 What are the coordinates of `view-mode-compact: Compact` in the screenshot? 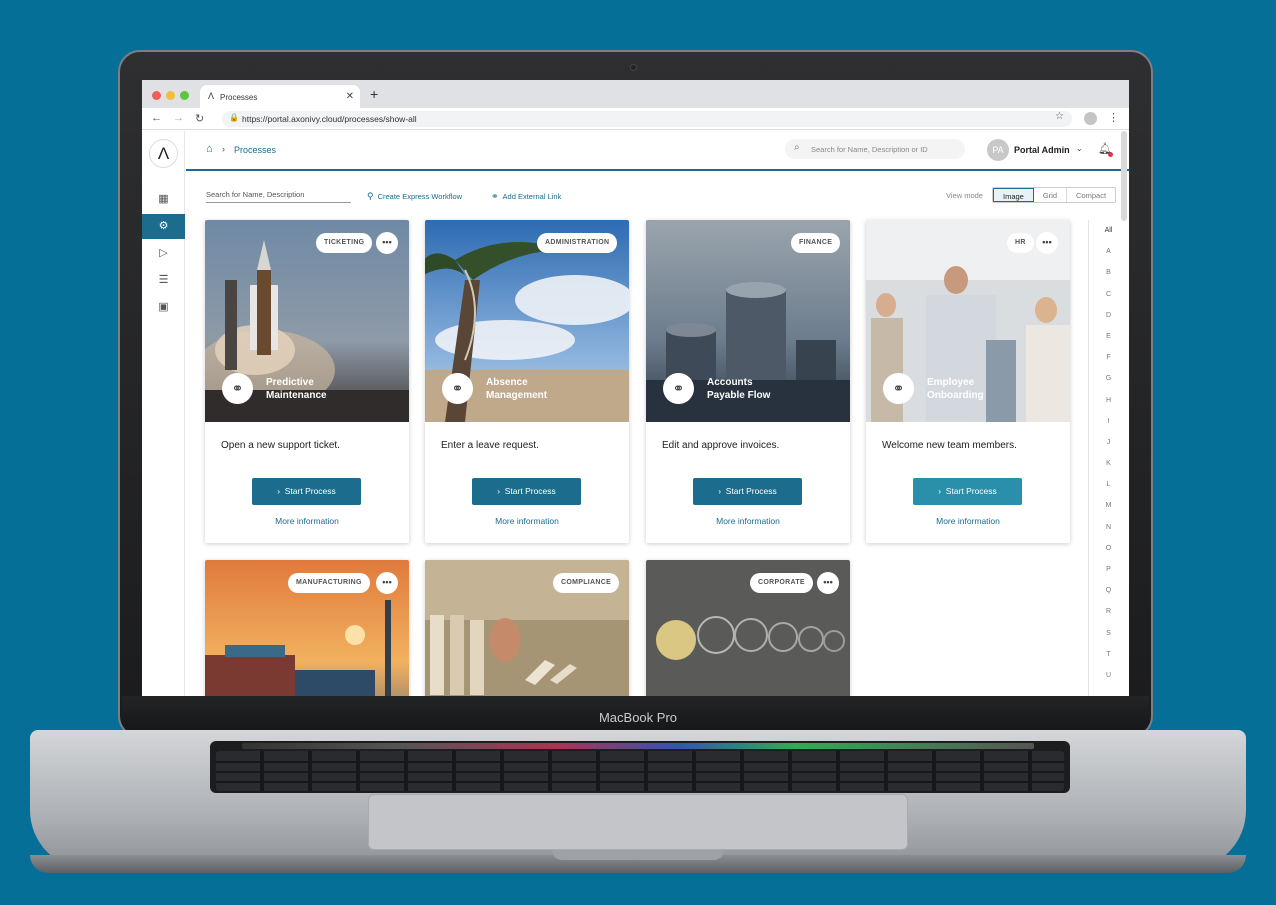 It's located at (1091, 195).